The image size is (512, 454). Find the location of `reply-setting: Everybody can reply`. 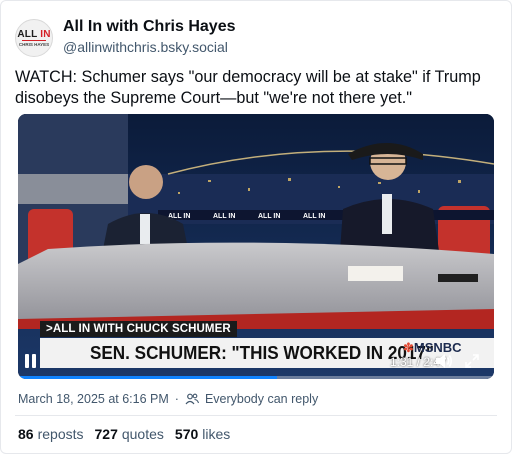

reply-setting: Everybody can reply is located at coordinates (261, 399).